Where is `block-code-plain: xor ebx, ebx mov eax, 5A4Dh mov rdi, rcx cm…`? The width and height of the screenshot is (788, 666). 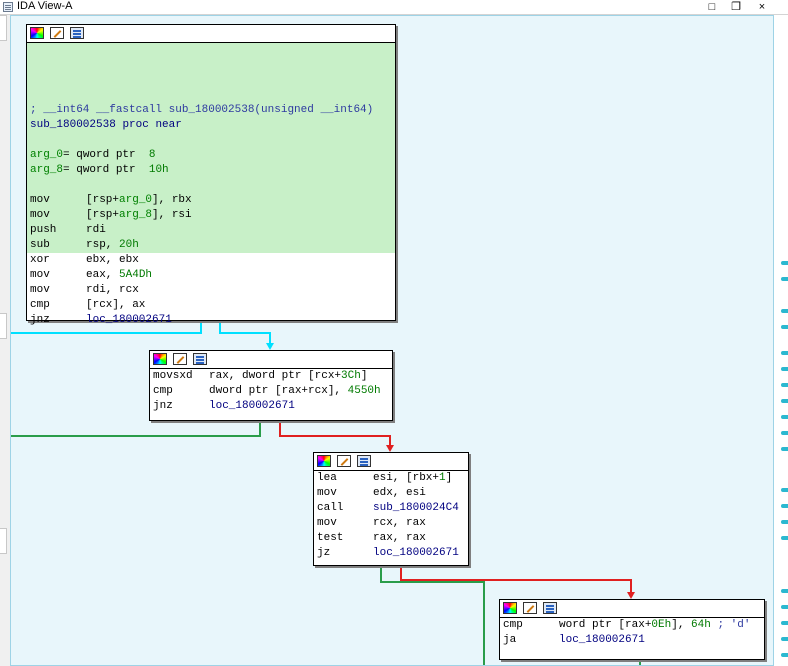 block-code-plain: xor ebx, ebx mov eax, 5A4Dh mov rdi, rcx cm… is located at coordinates (211, 290).